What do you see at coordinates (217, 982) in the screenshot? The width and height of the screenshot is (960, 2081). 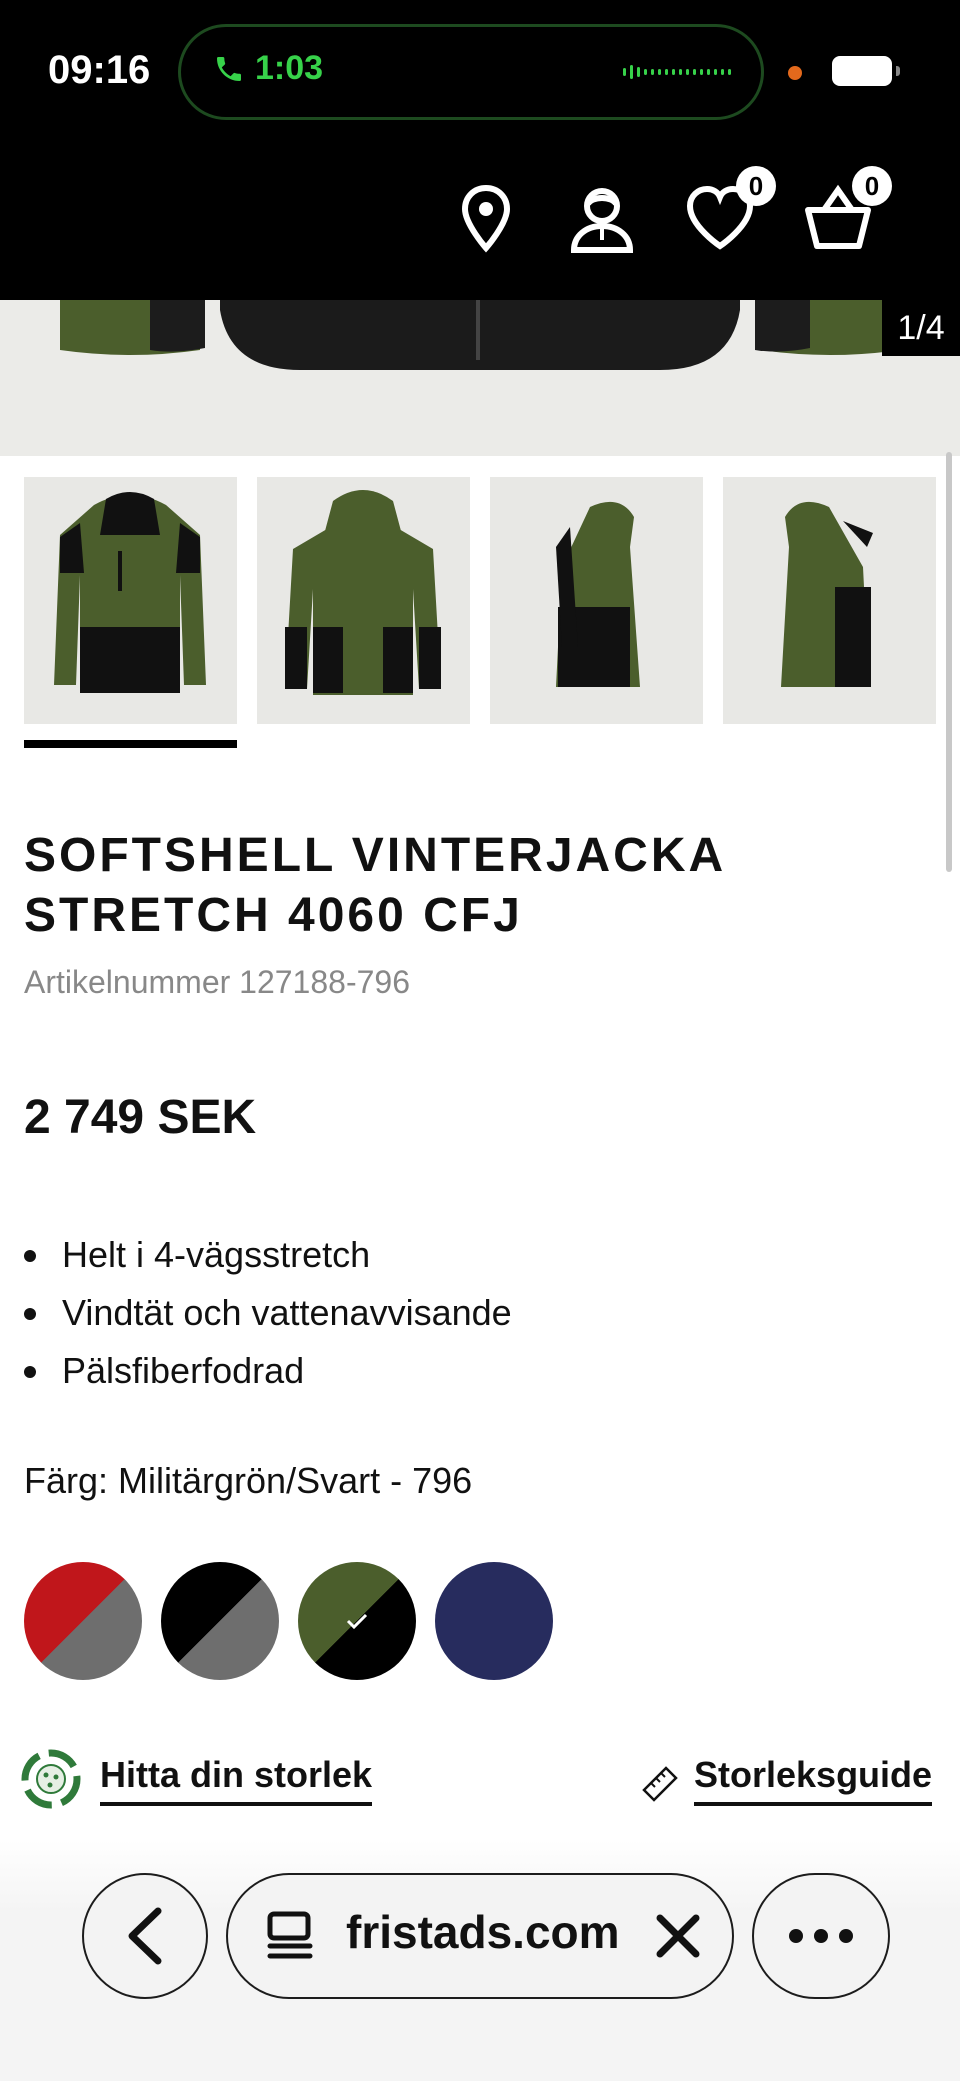 I see `article-number: Artikelnummer 127188-796` at bounding box center [217, 982].